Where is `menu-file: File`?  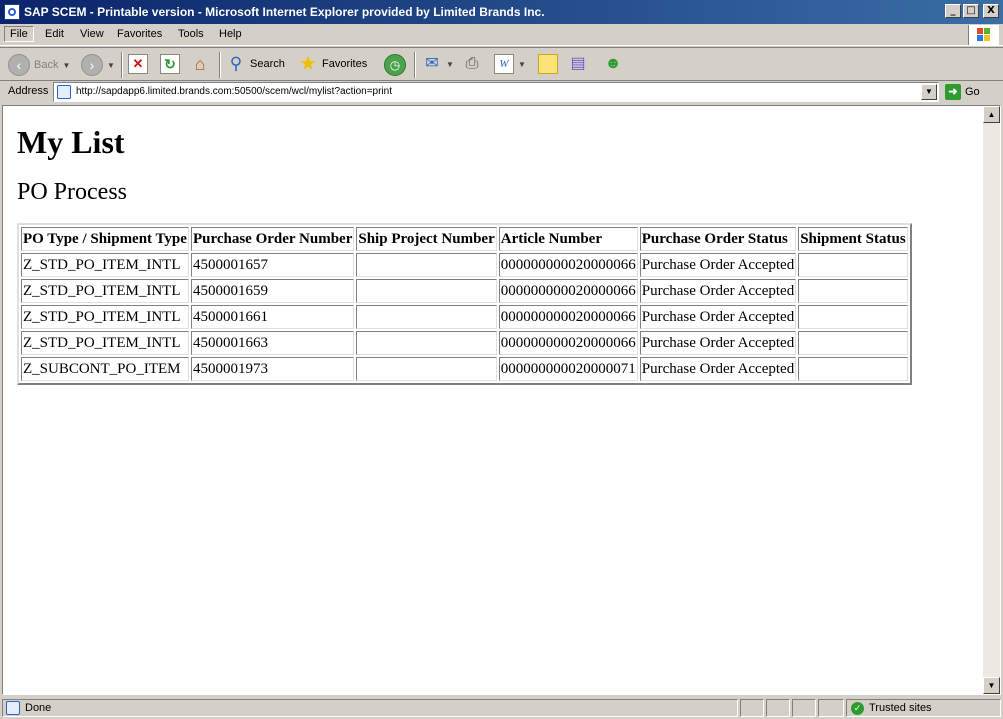
menu-file: File is located at coordinates (19, 34).